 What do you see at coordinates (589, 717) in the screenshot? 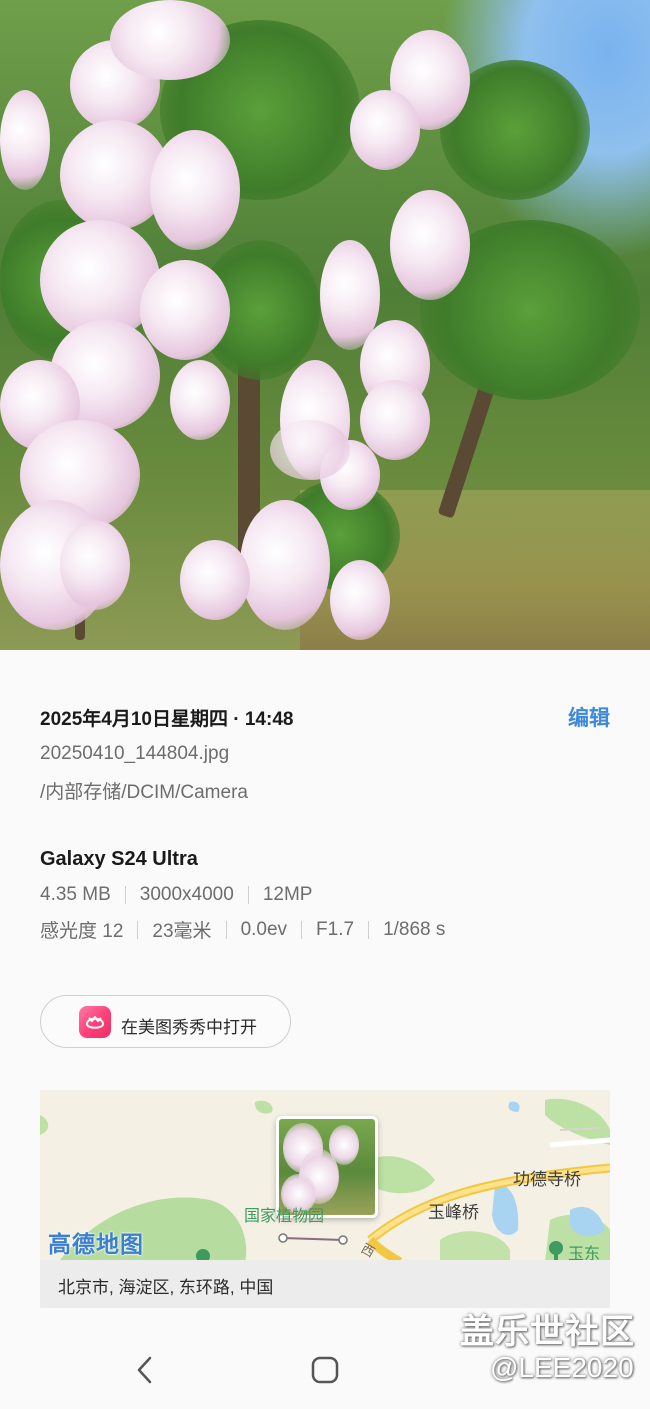
I see `edit-button: 编辑` at bounding box center [589, 717].